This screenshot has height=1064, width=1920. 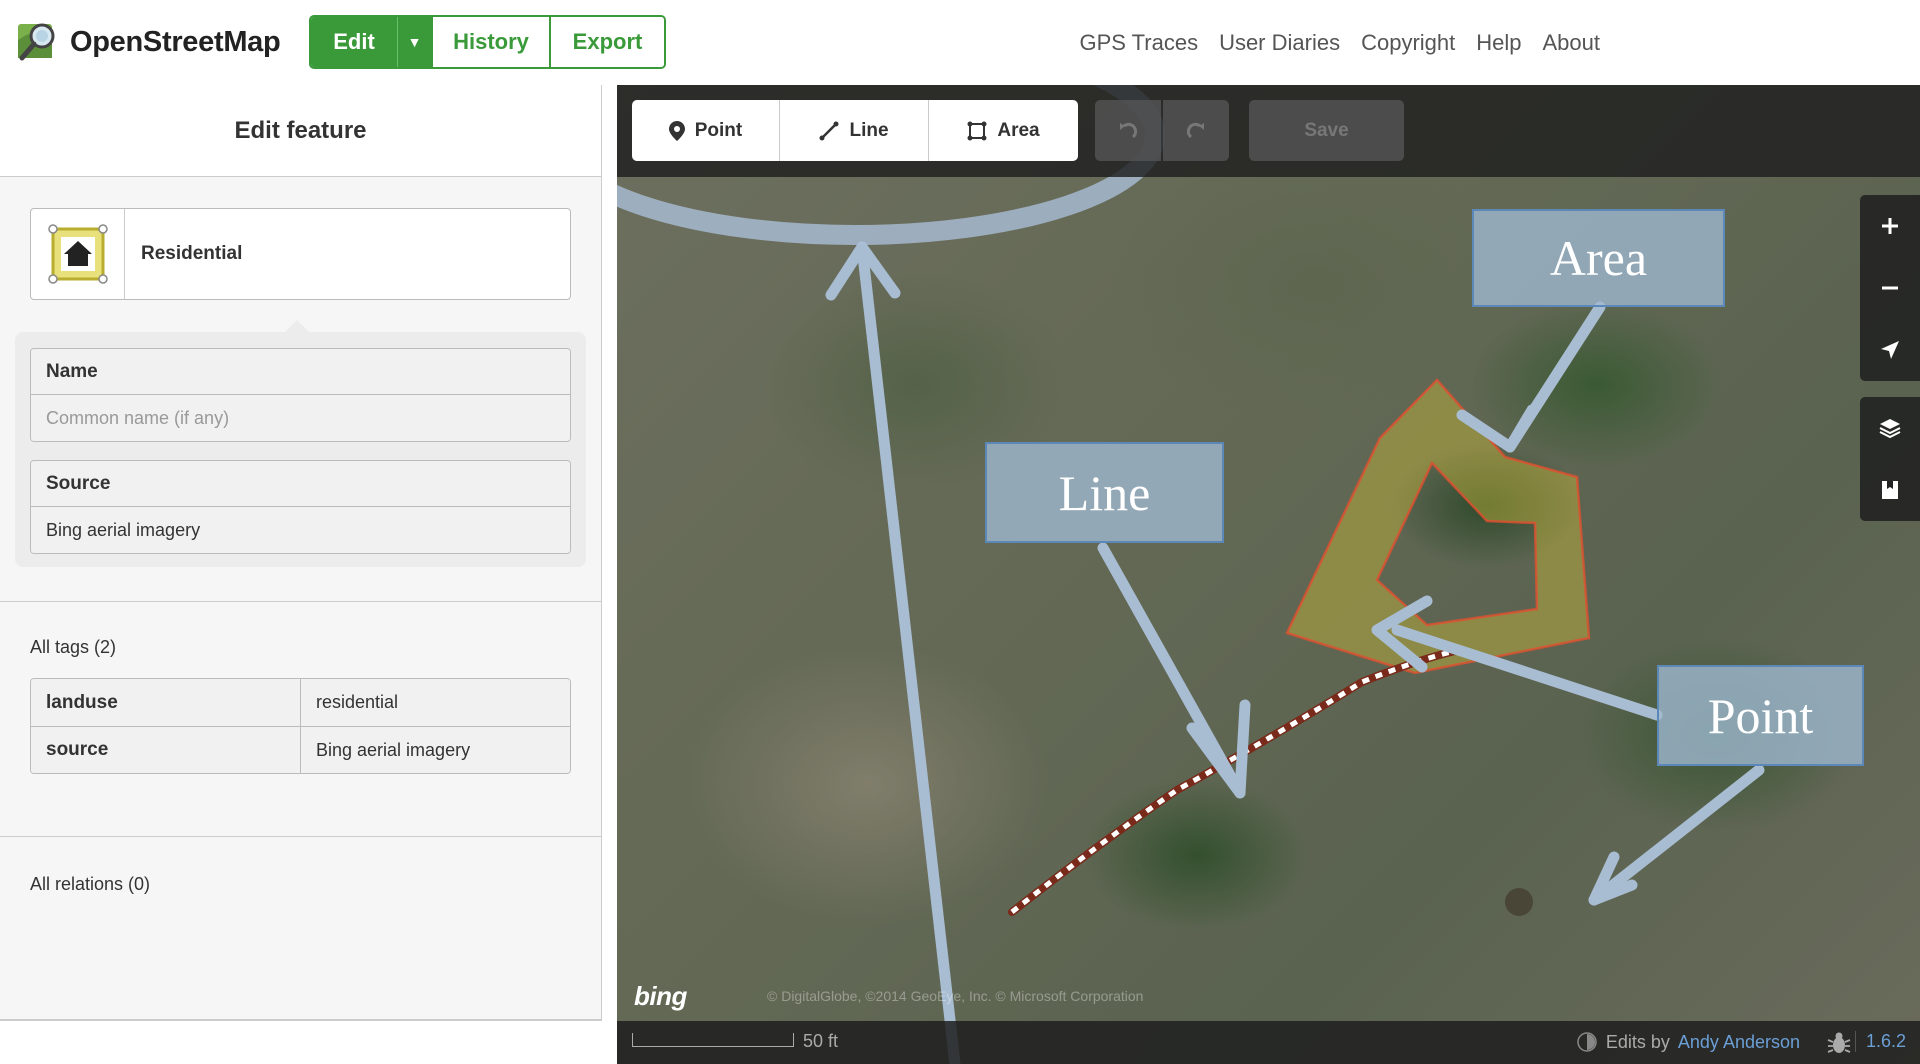 What do you see at coordinates (1880, 1041) in the screenshot?
I see `version-link: 1.6.2` at bounding box center [1880, 1041].